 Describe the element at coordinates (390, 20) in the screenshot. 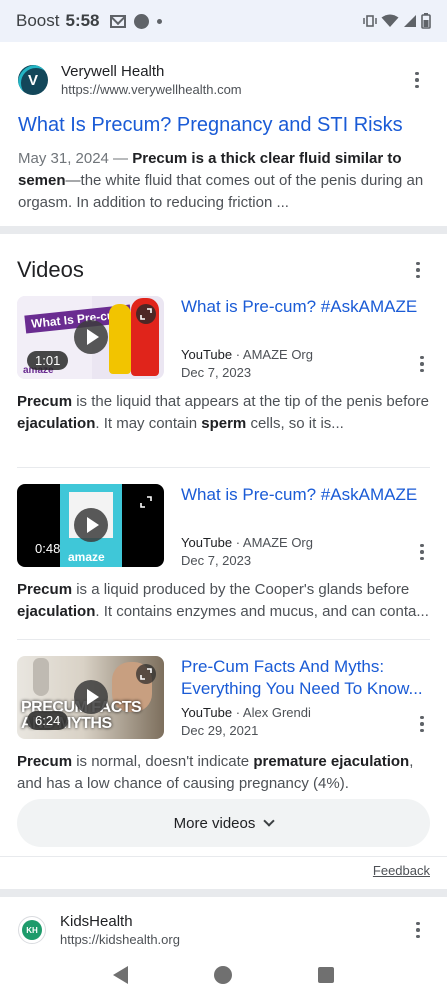

I see `wifi-icon` at that location.